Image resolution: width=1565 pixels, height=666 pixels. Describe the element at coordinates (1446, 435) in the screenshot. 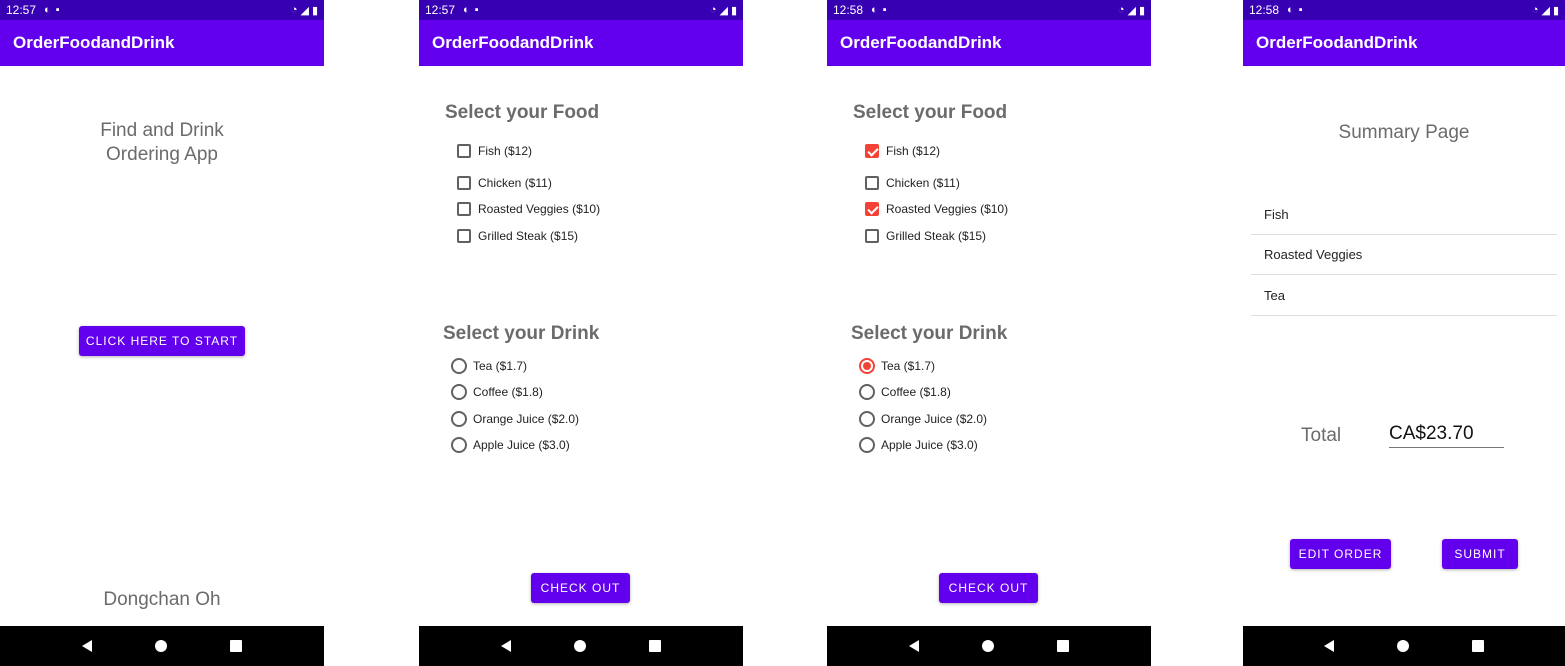

I see `total-value: CA$23.70` at that location.